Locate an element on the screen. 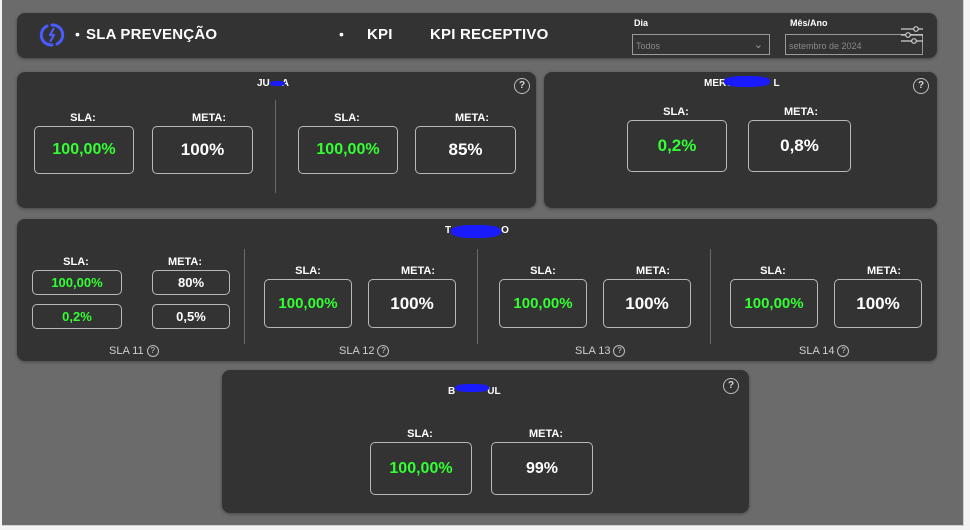 Image resolution: width=970 pixels, height=530 pixels. sla13-footer: SLA 13? is located at coordinates (600, 351).